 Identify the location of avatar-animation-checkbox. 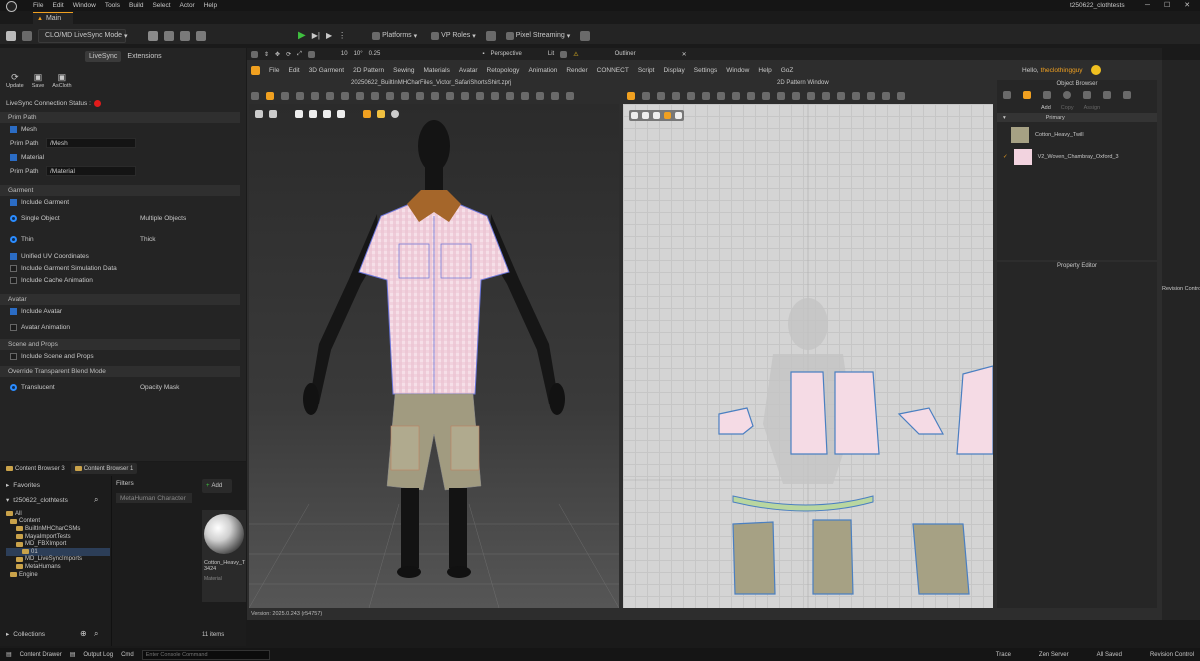
(13, 327).